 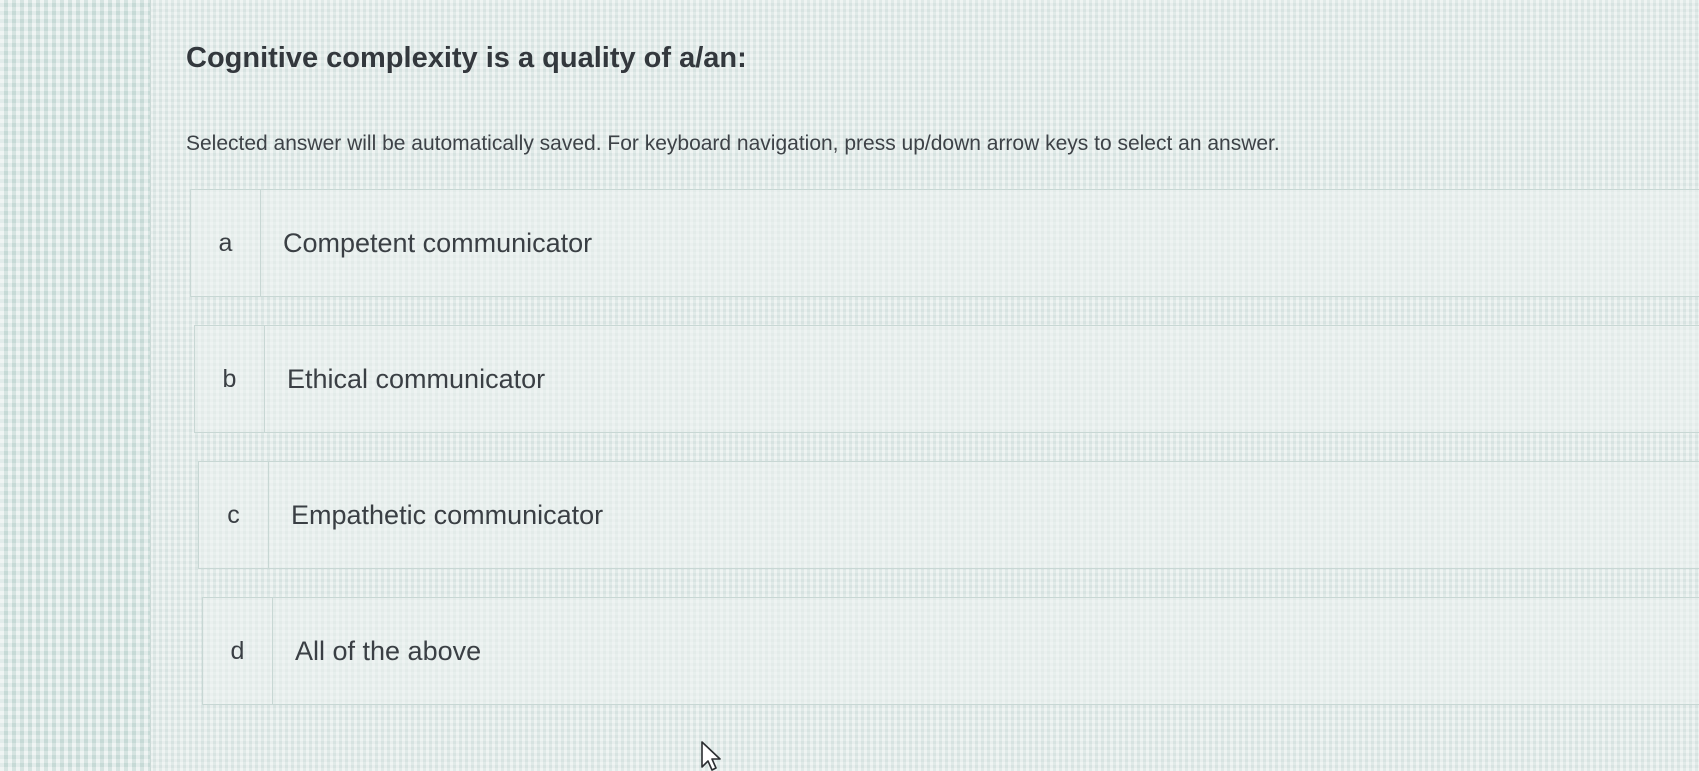 What do you see at coordinates (447, 514) in the screenshot?
I see `option-label: Empathetic communicator` at bounding box center [447, 514].